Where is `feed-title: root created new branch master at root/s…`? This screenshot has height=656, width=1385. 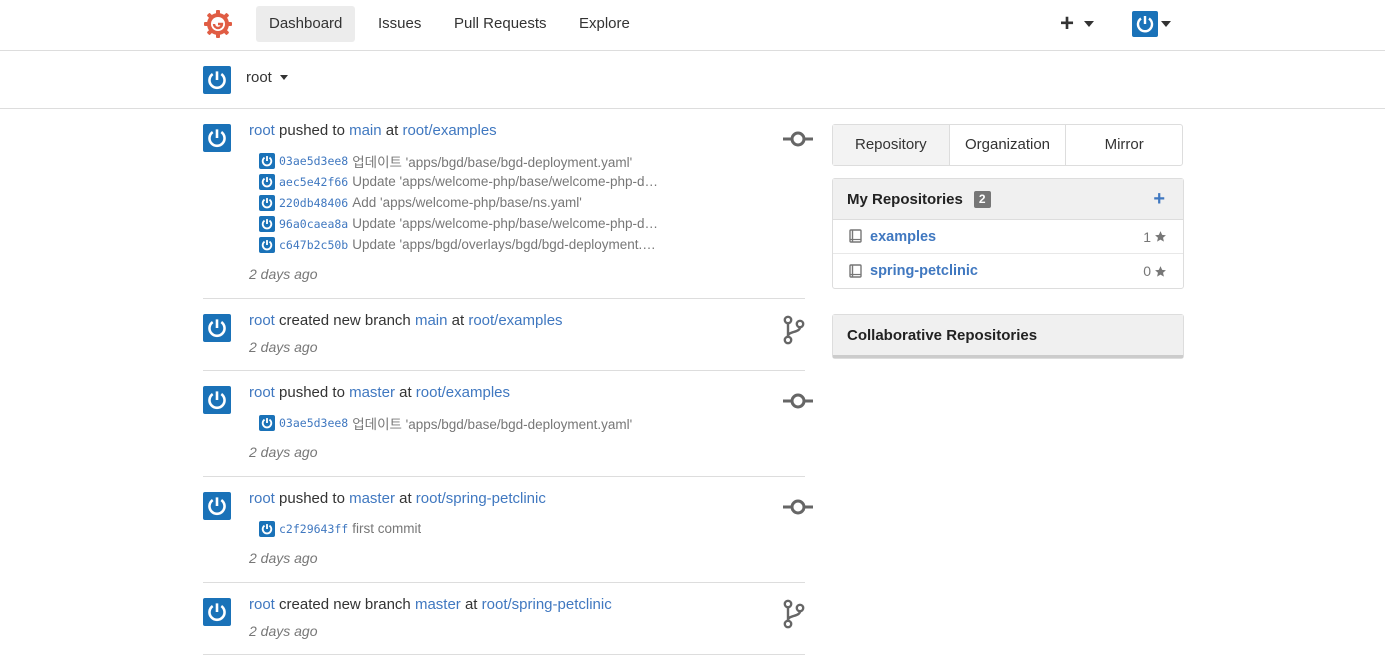
feed-title: root created new branch master at root/s… is located at coordinates (527, 605).